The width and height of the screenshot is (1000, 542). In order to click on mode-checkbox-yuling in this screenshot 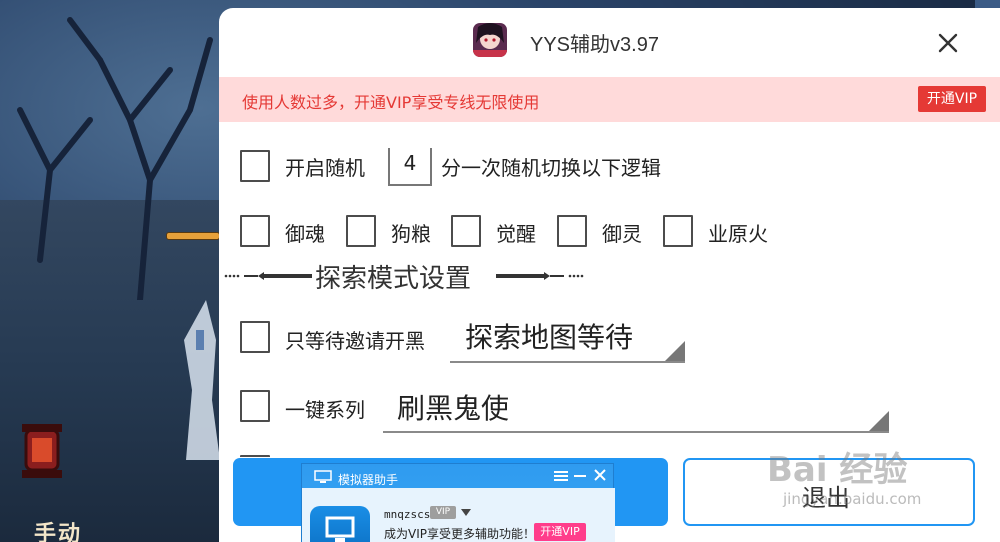, I will do `click(572, 231)`.